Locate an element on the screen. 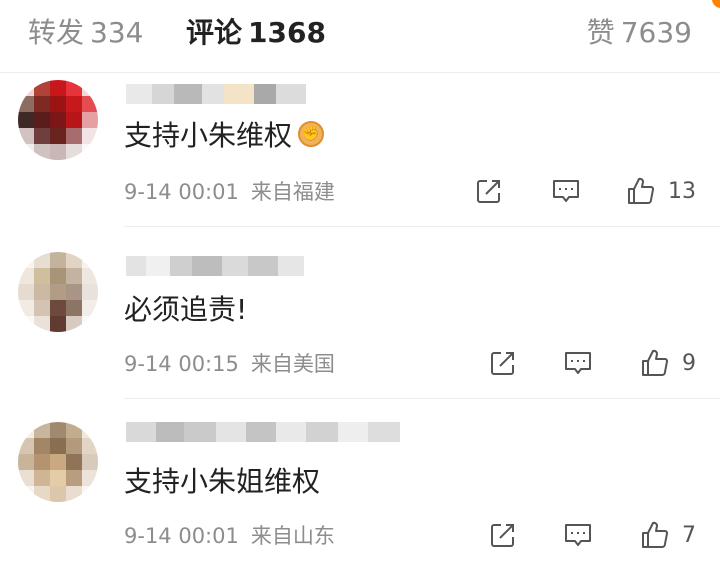 The image size is (720, 567). comment-location: 来自美国 is located at coordinates (292, 364).